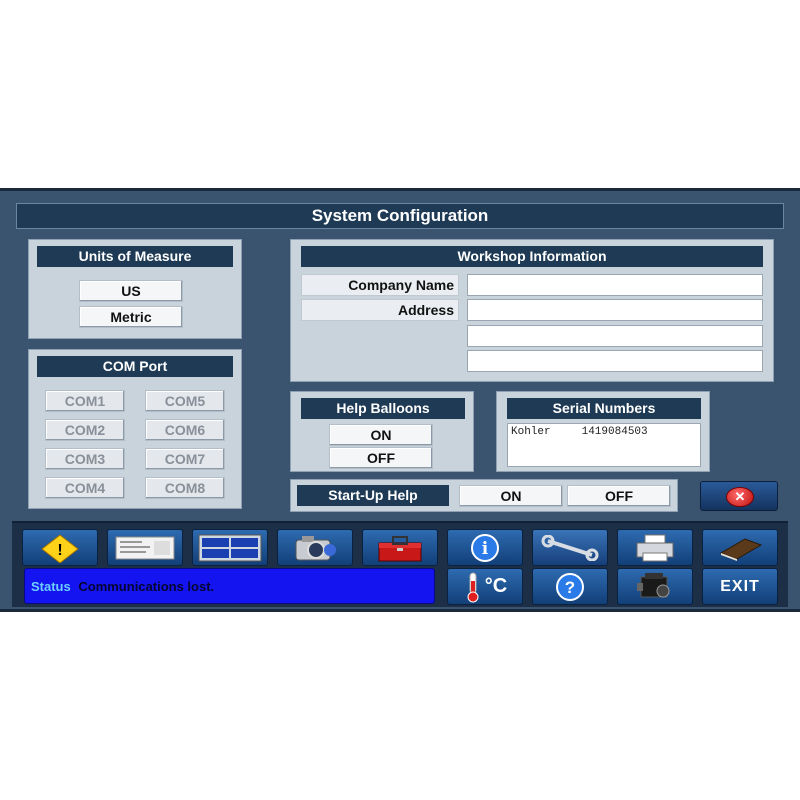  Describe the element at coordinates (135, 366) in the screenshot. I see `com-port-header: COM Port` at that location.